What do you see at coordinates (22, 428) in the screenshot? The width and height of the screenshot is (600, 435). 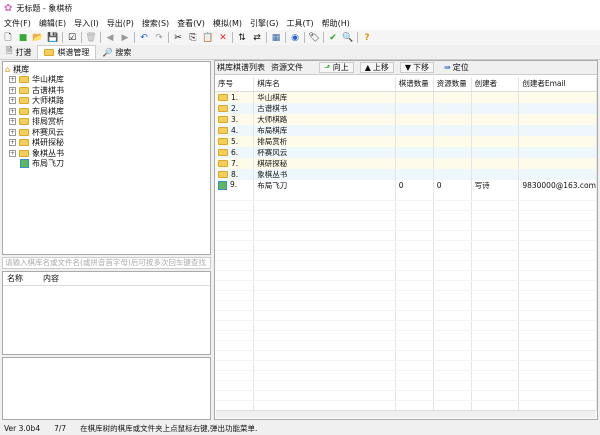 I see `version: Ver 3.0b4` at bounding box center [22, 428].